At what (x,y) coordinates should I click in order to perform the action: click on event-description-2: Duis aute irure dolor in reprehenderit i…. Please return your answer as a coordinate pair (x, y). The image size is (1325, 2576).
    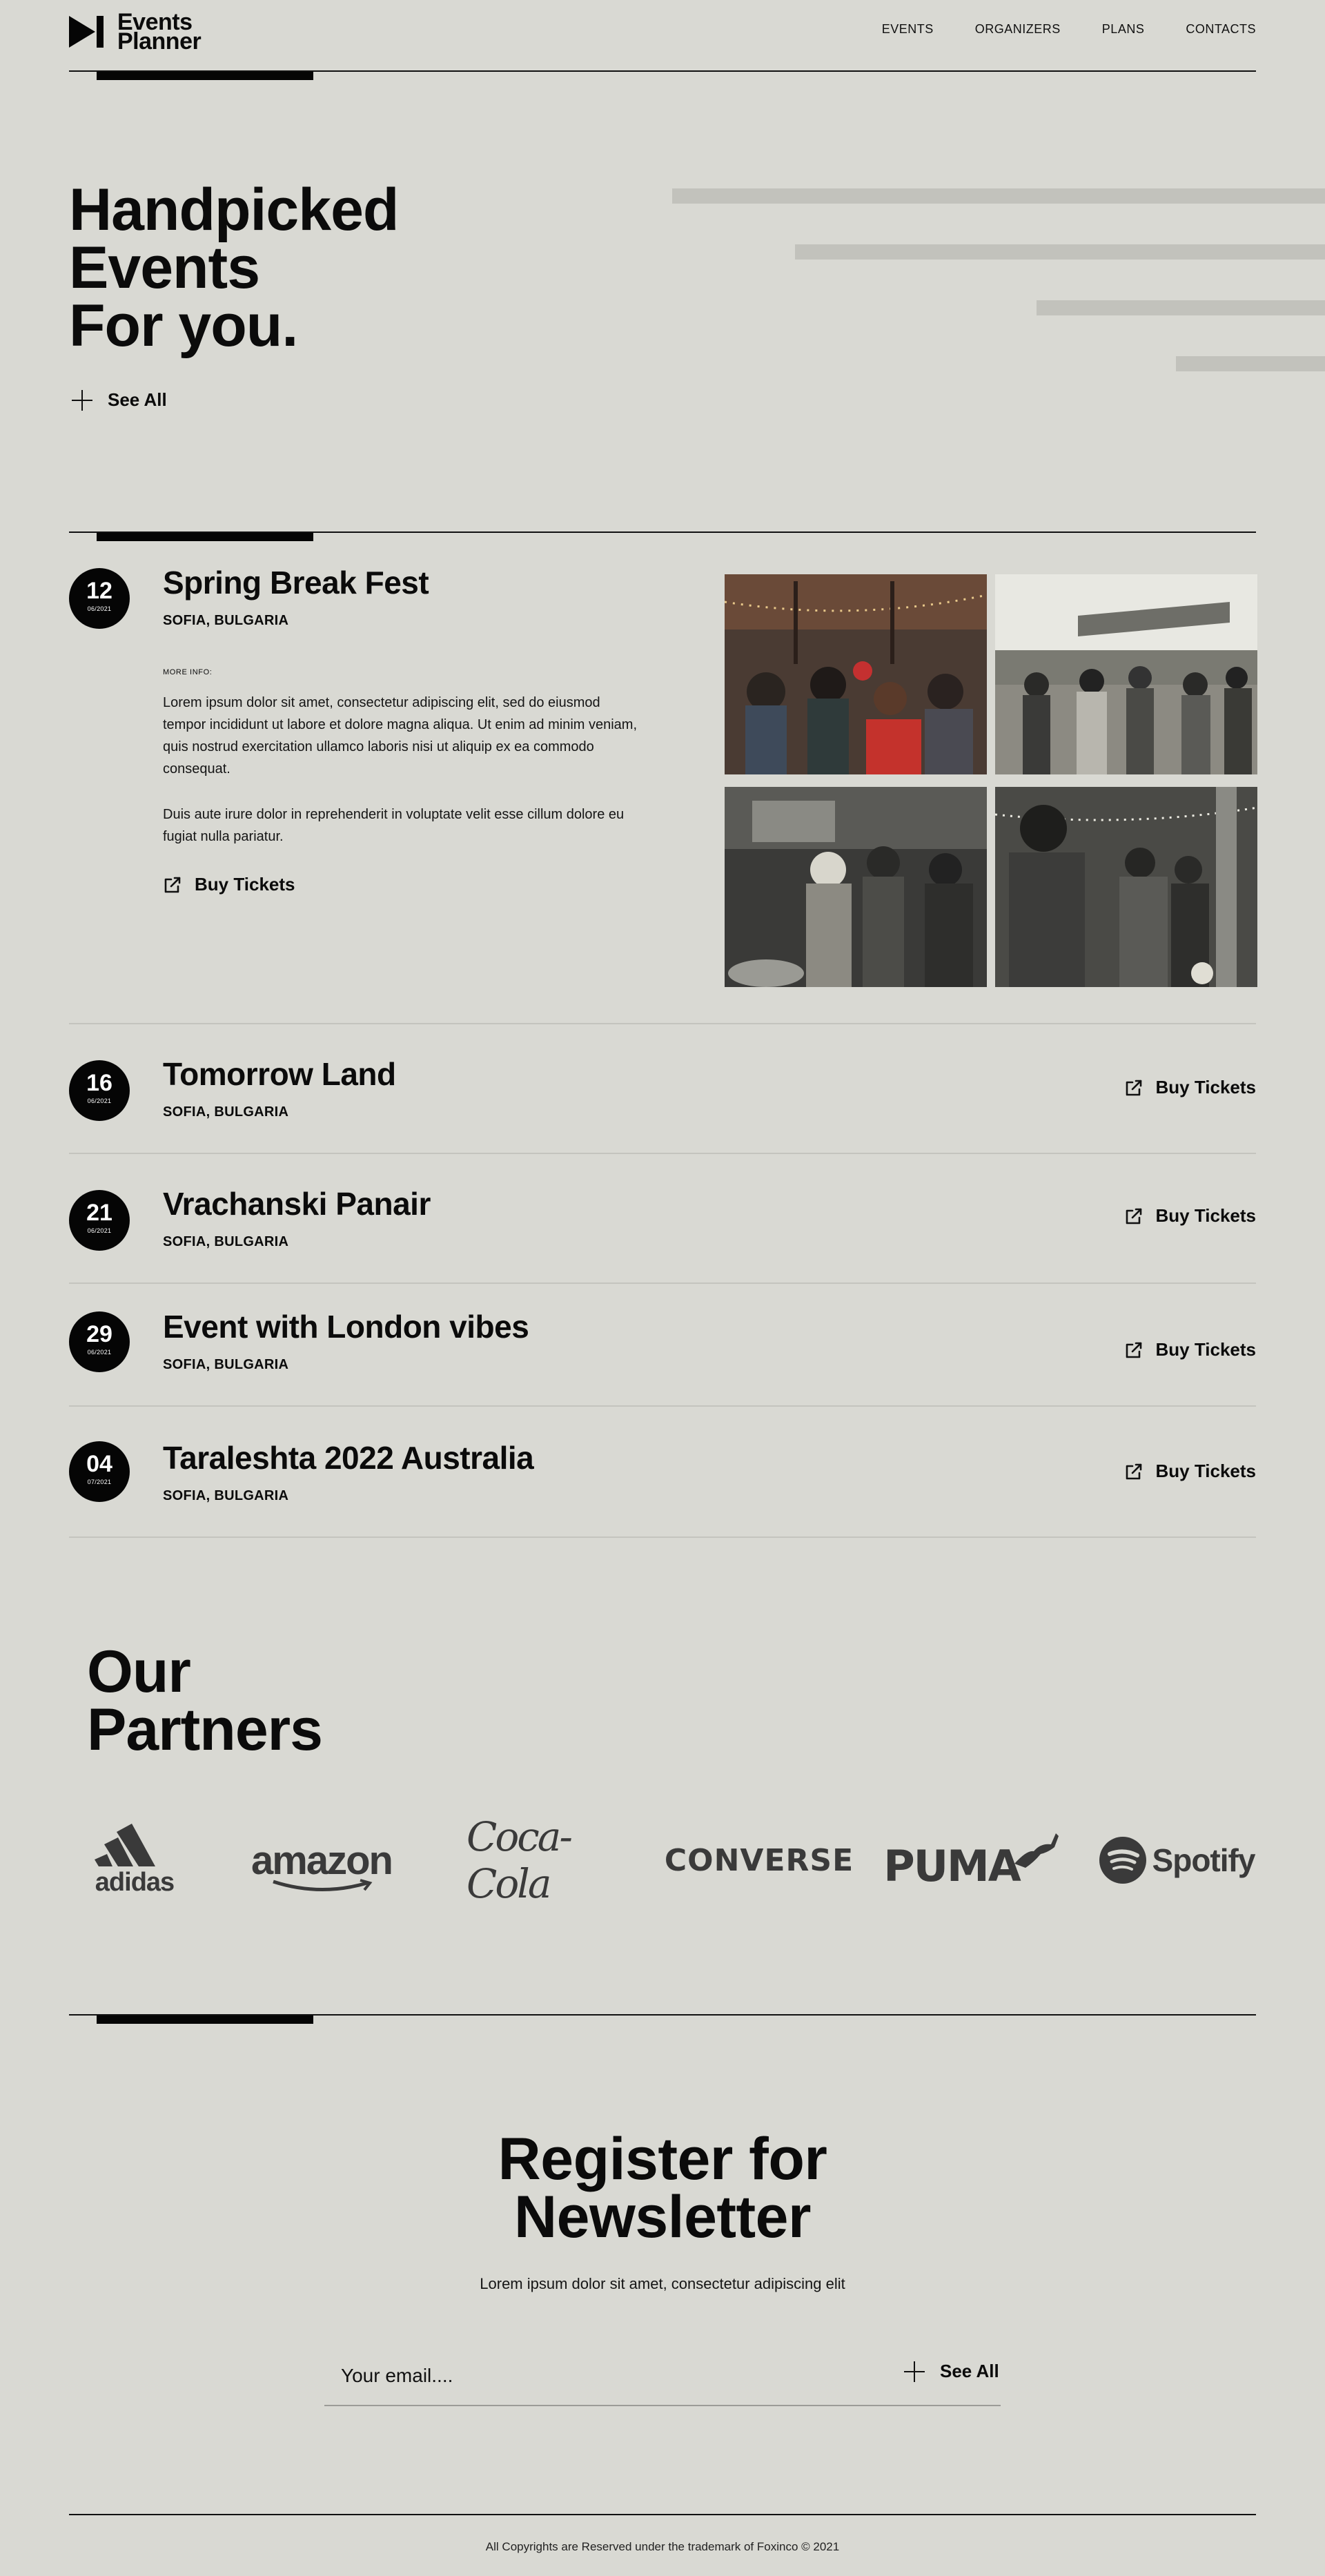
    Looking at the image, I should click on (394, 825).